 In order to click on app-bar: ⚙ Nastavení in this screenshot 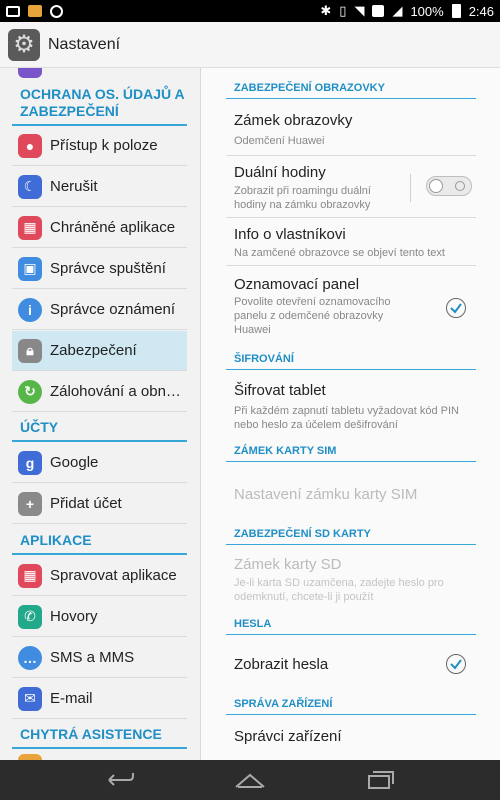, I will do `click(250, 45)`.